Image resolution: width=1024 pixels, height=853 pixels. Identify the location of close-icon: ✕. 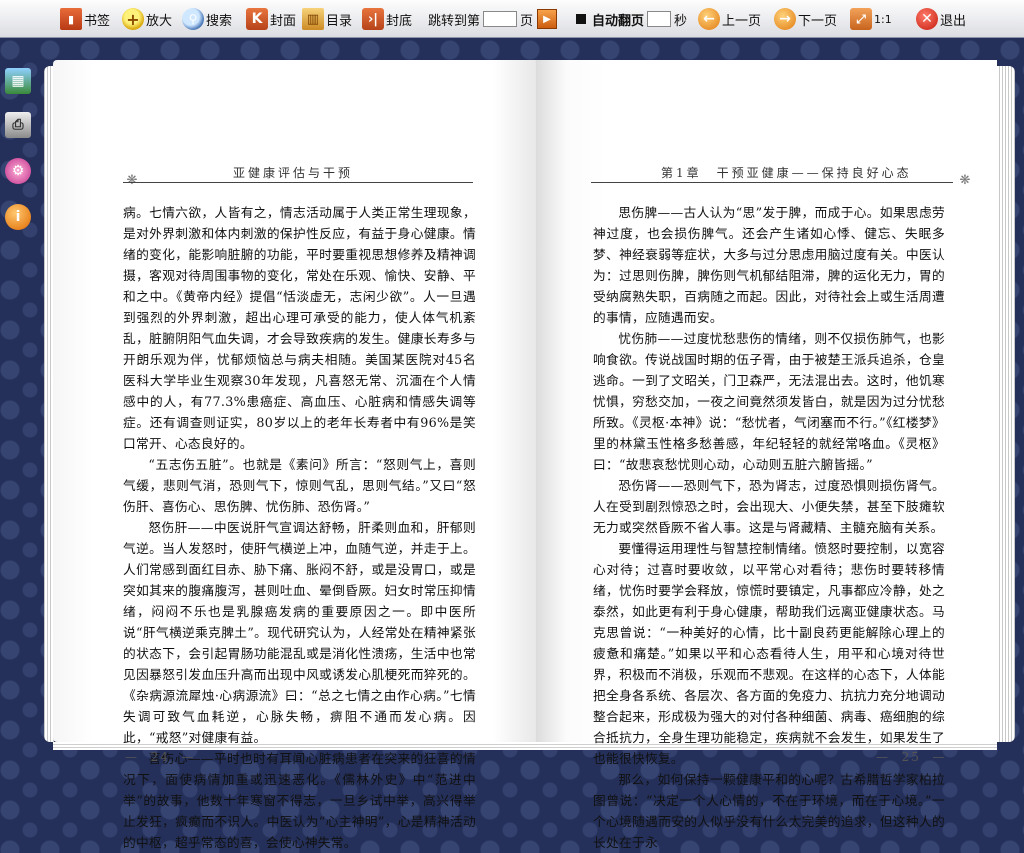
(927, 19).